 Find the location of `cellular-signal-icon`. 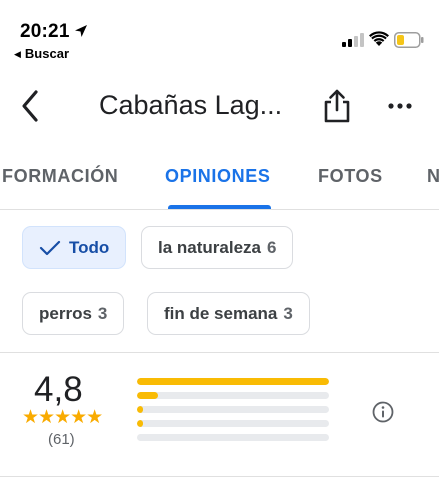

cellular-signal-icon is located at coordinates (353, 40).